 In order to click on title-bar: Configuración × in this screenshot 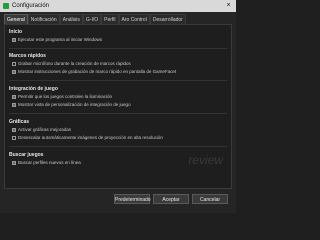, I will do `click(118, 6)`.